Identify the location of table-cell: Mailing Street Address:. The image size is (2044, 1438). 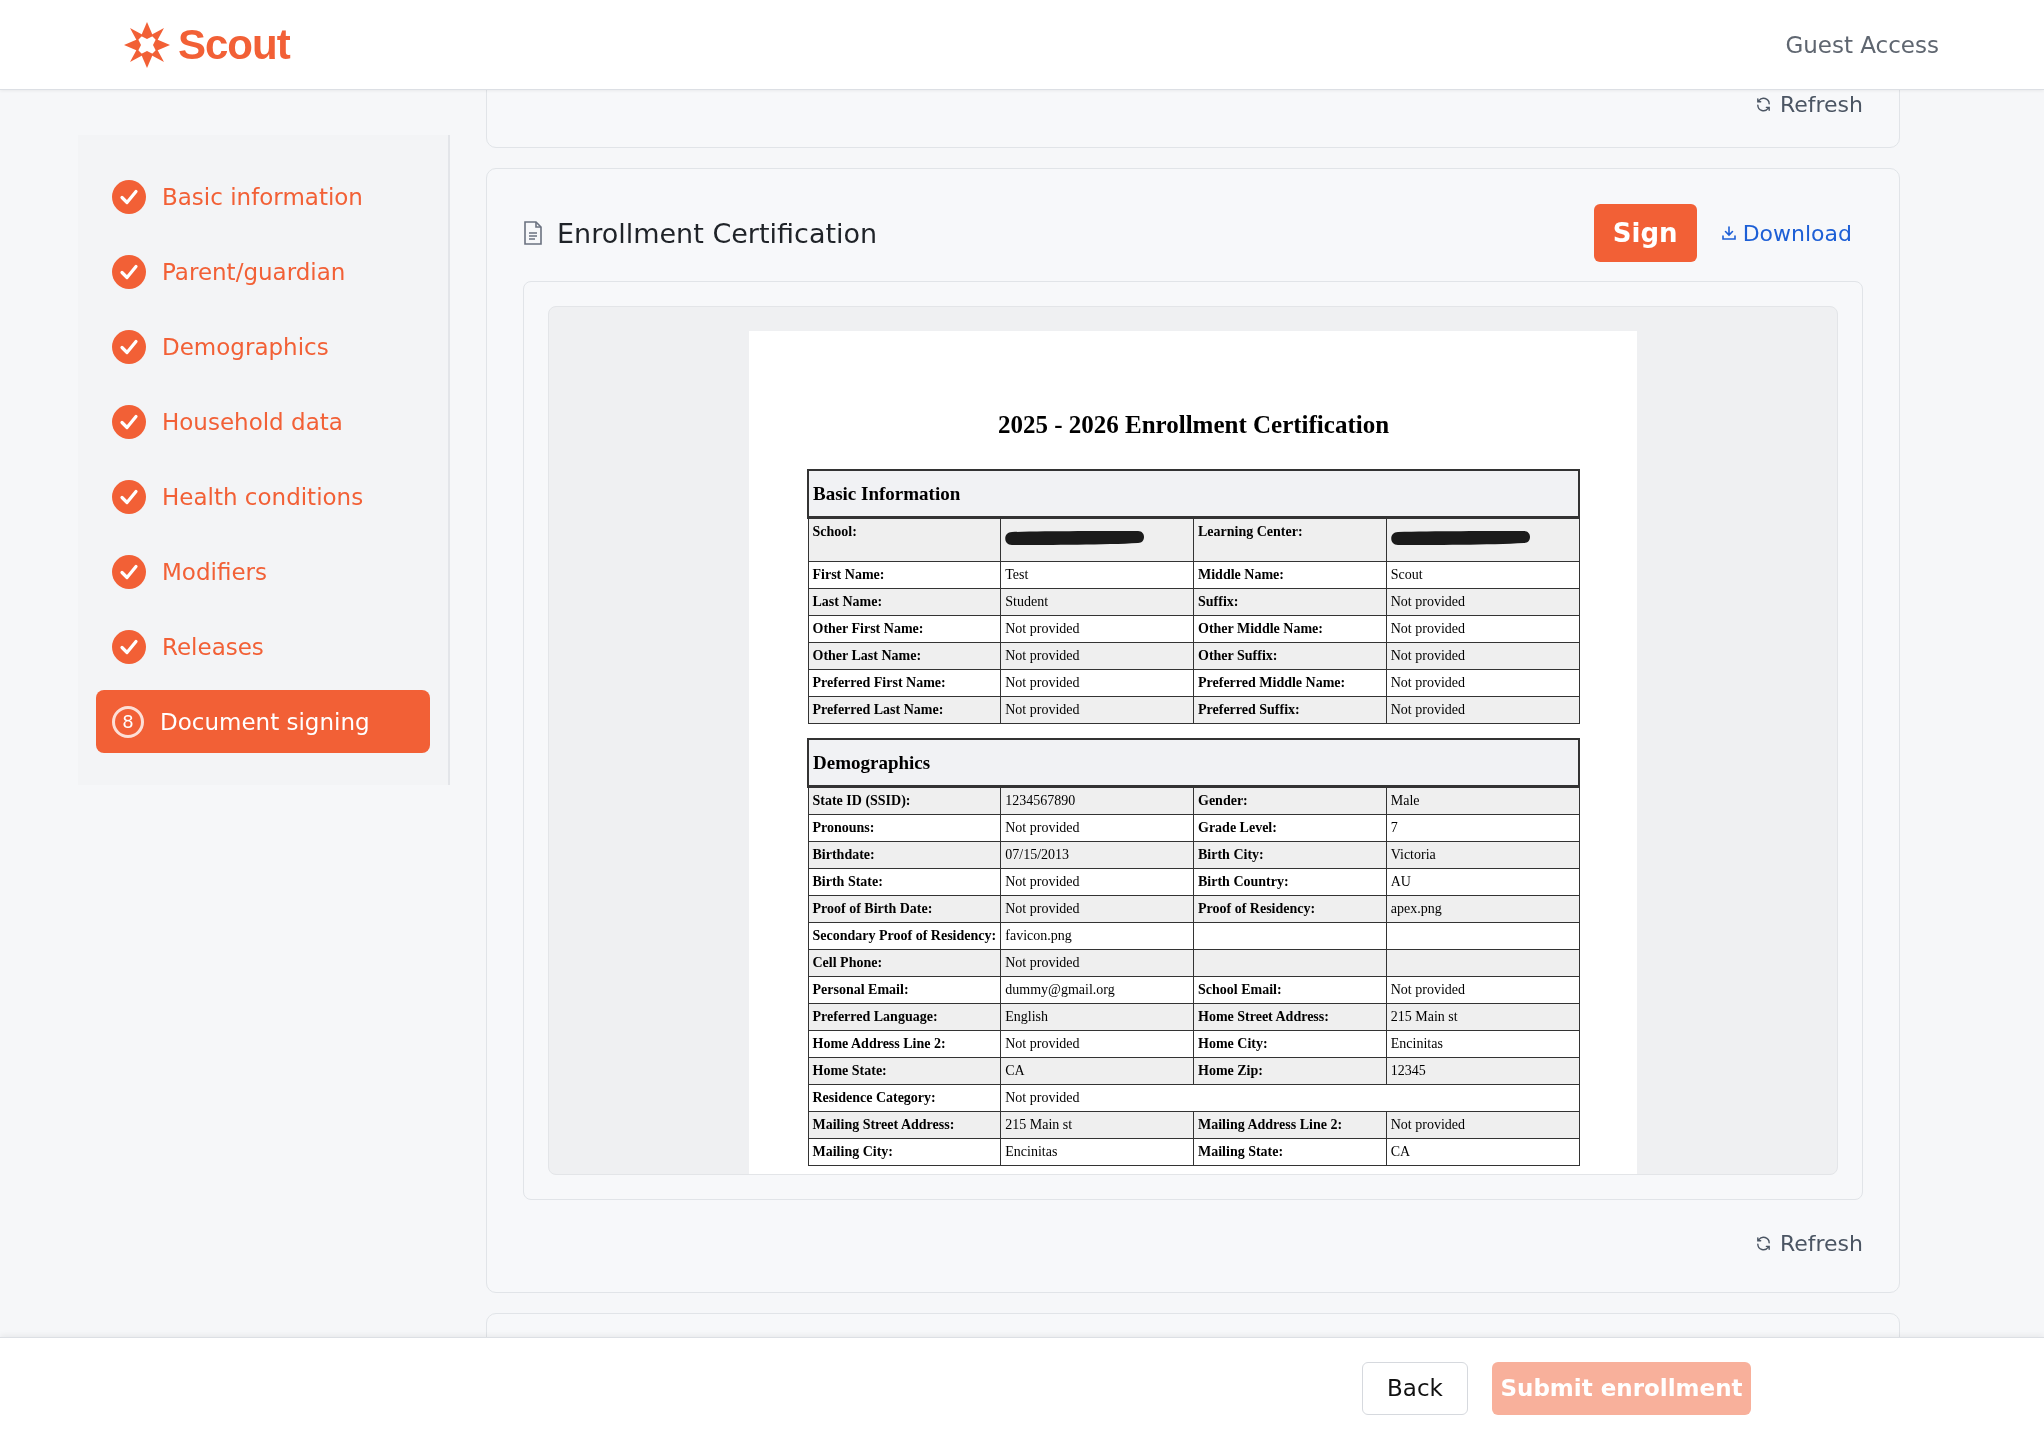
(904, 1125).